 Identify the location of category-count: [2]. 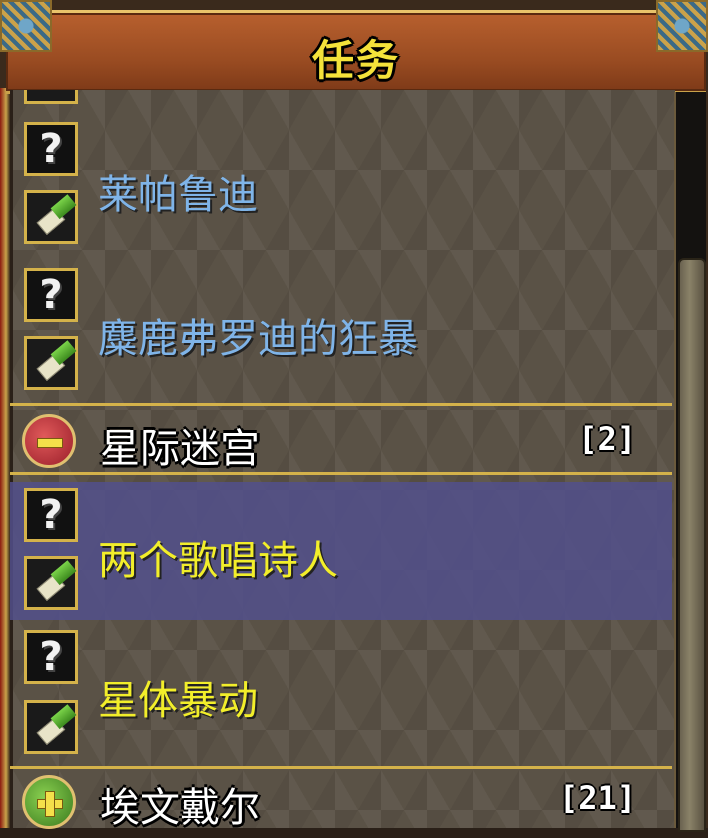
(607, 439).